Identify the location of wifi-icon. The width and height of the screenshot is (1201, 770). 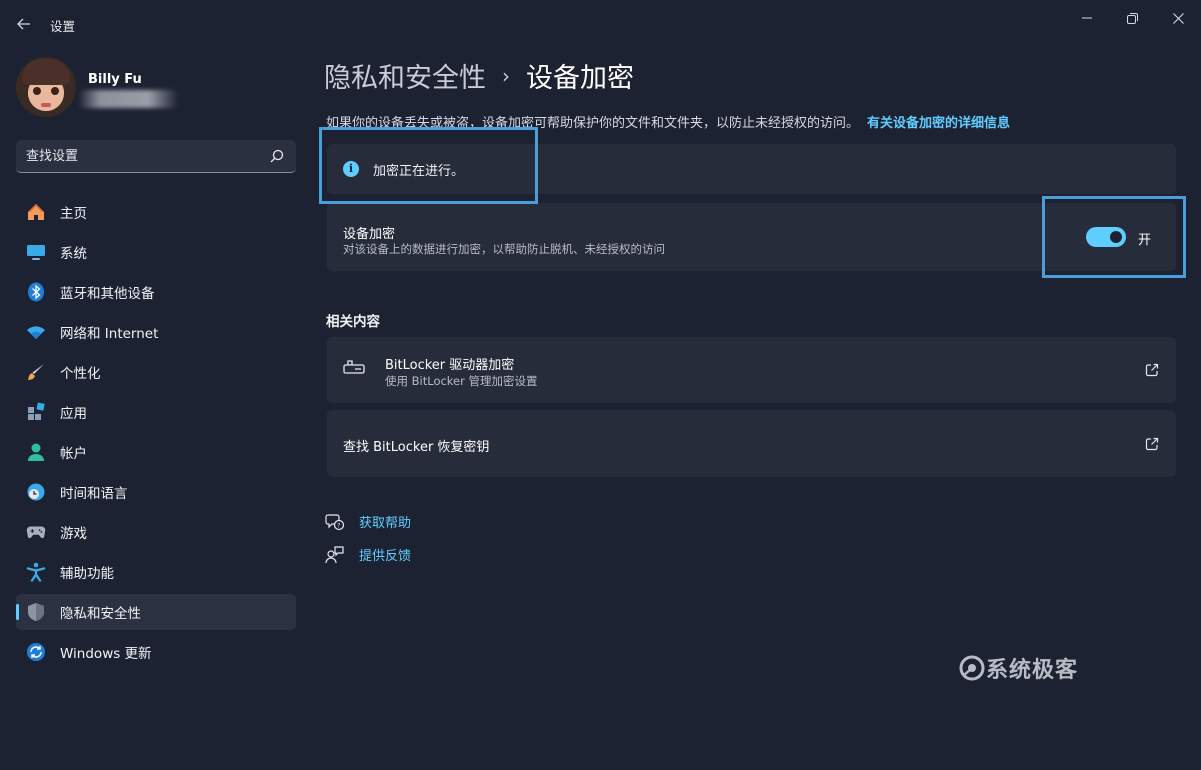
(36, 332).